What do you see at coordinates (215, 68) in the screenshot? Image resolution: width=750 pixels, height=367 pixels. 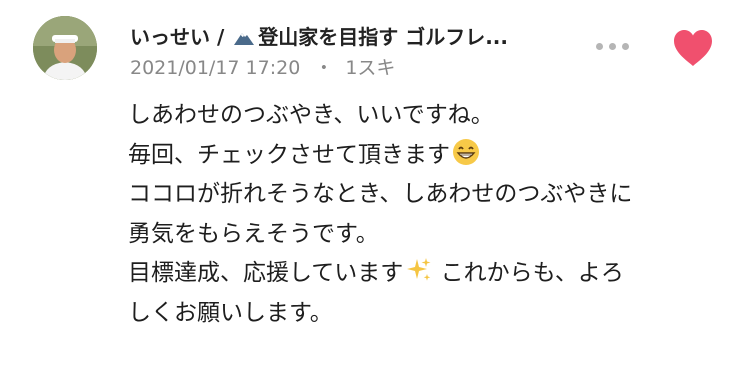 I see `timestamp: 2021/01/17 17:20` at bounding box center [215, 68].